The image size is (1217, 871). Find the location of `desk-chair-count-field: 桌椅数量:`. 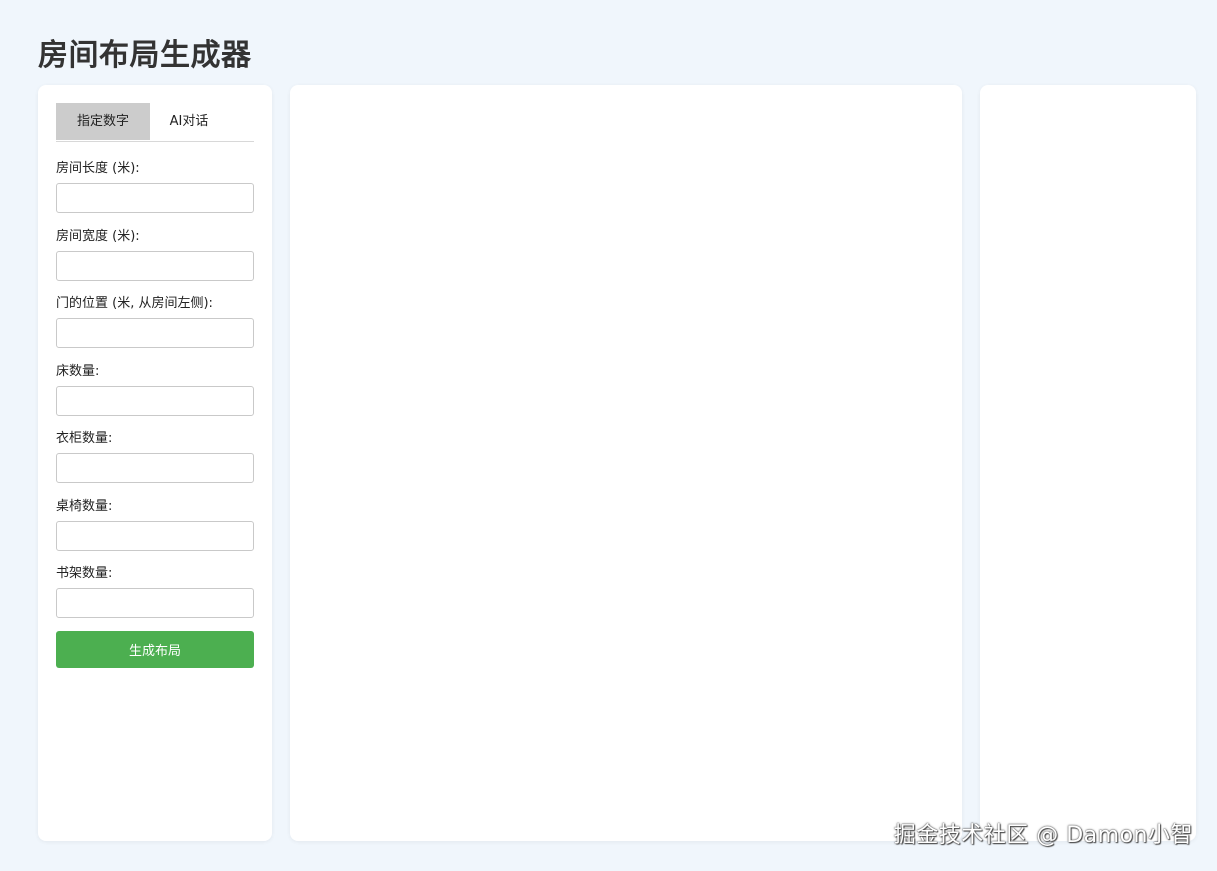

desk-chair-count-field: 桌椅数量: is located at coordinates (155, 526).